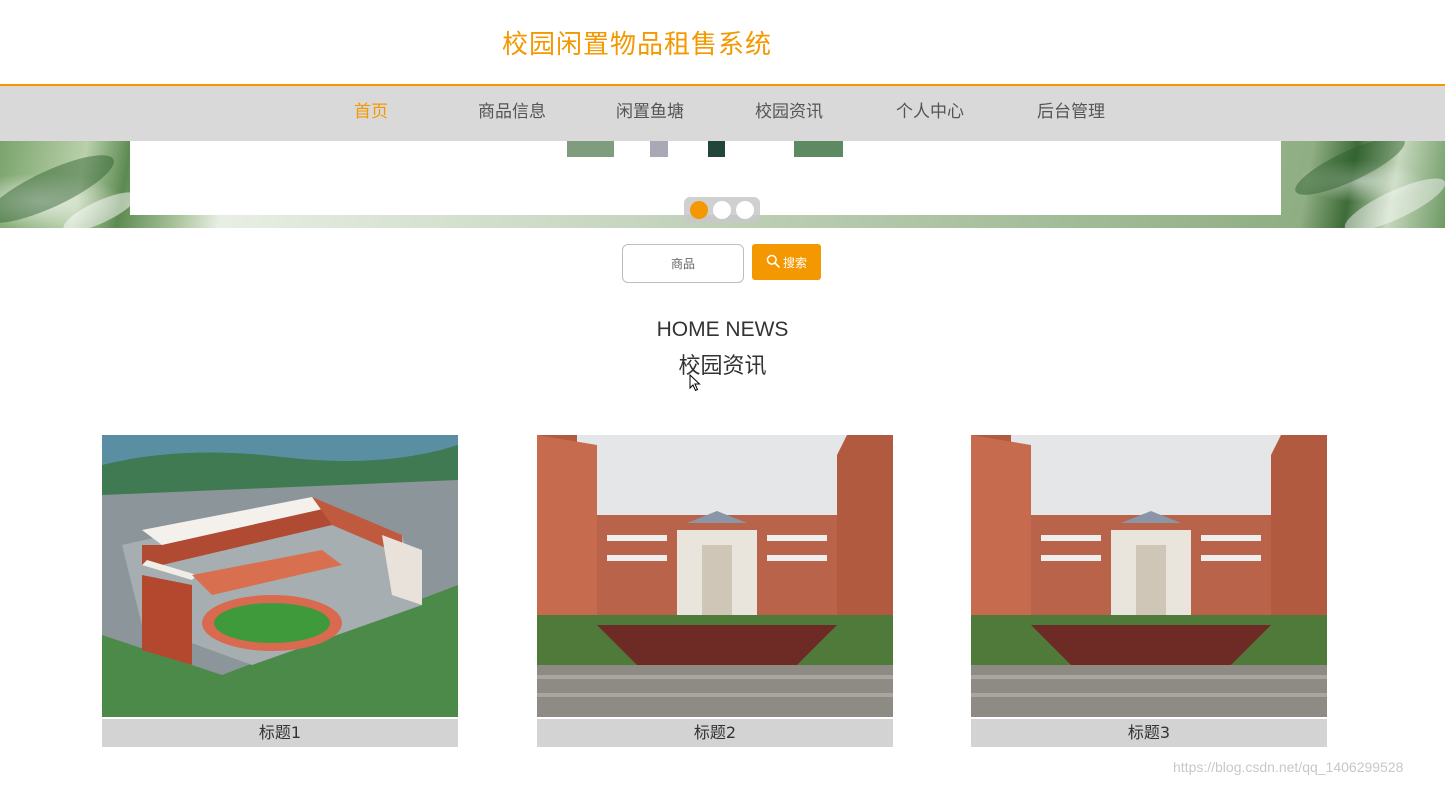 The height and width of the screenshot is (786, 1445). Describe the element at coordinates (371, 113) in the screenshot. I see `nav-item-home: 首页` at that location.